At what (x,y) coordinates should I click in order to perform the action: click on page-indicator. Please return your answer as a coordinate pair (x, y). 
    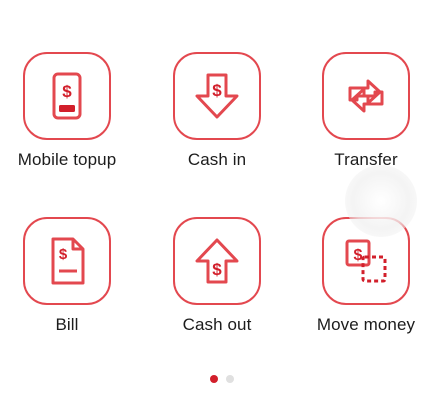
    Looking at the image, I should click on (222, 379).